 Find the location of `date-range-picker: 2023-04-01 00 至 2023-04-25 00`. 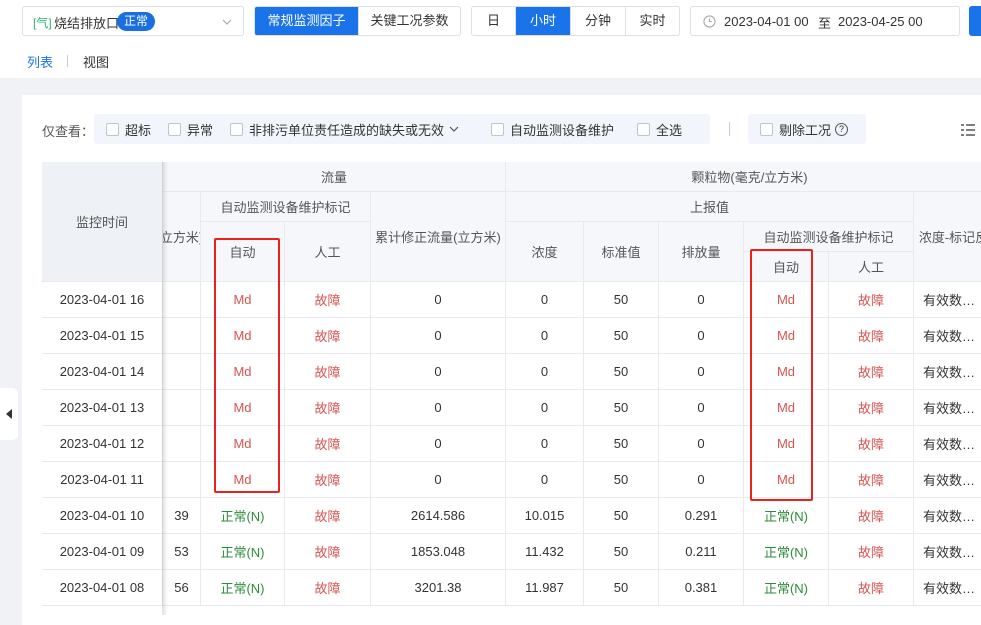

date-range-picker: 2023-04-01 00 至 2023-04-25 00 is located at coordinates (825, 21).